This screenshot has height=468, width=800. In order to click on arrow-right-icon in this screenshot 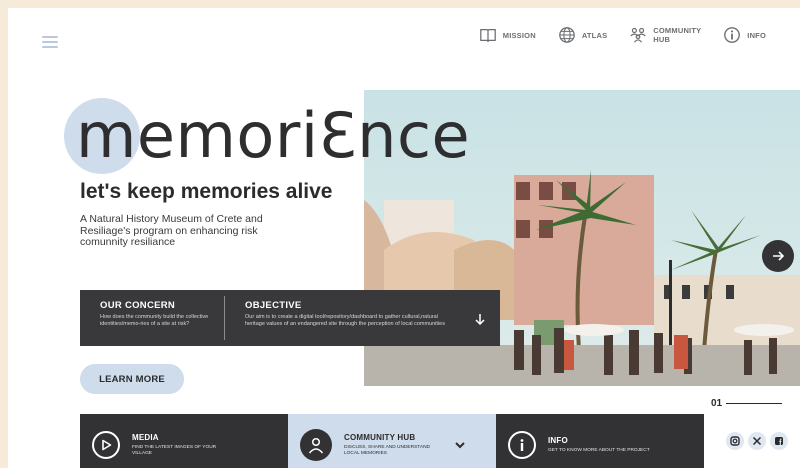, I will do `click(779, 256)`.